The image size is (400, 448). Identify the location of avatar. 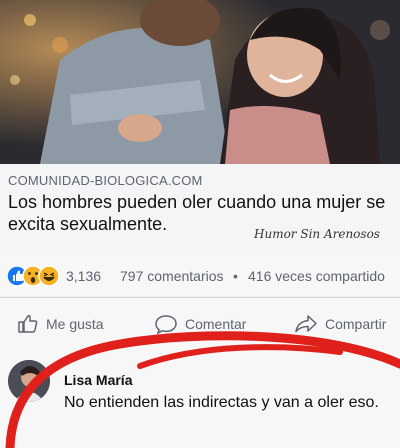
(29, 381).